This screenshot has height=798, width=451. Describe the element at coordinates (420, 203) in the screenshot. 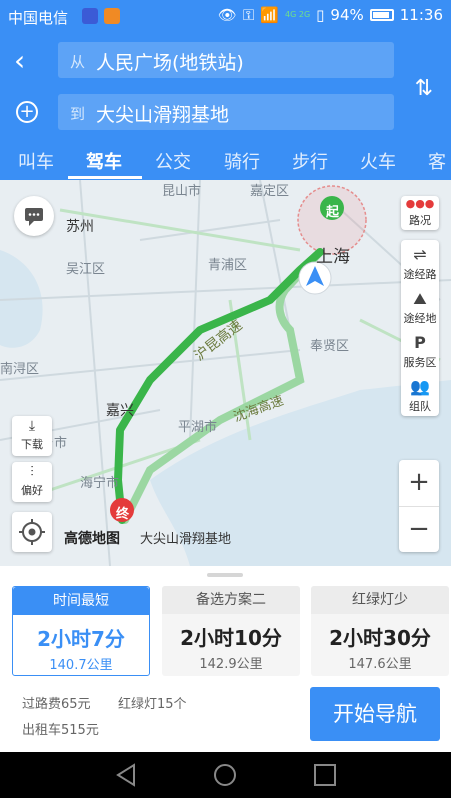

I see `traffic-light-icon: ●●●` at that location.